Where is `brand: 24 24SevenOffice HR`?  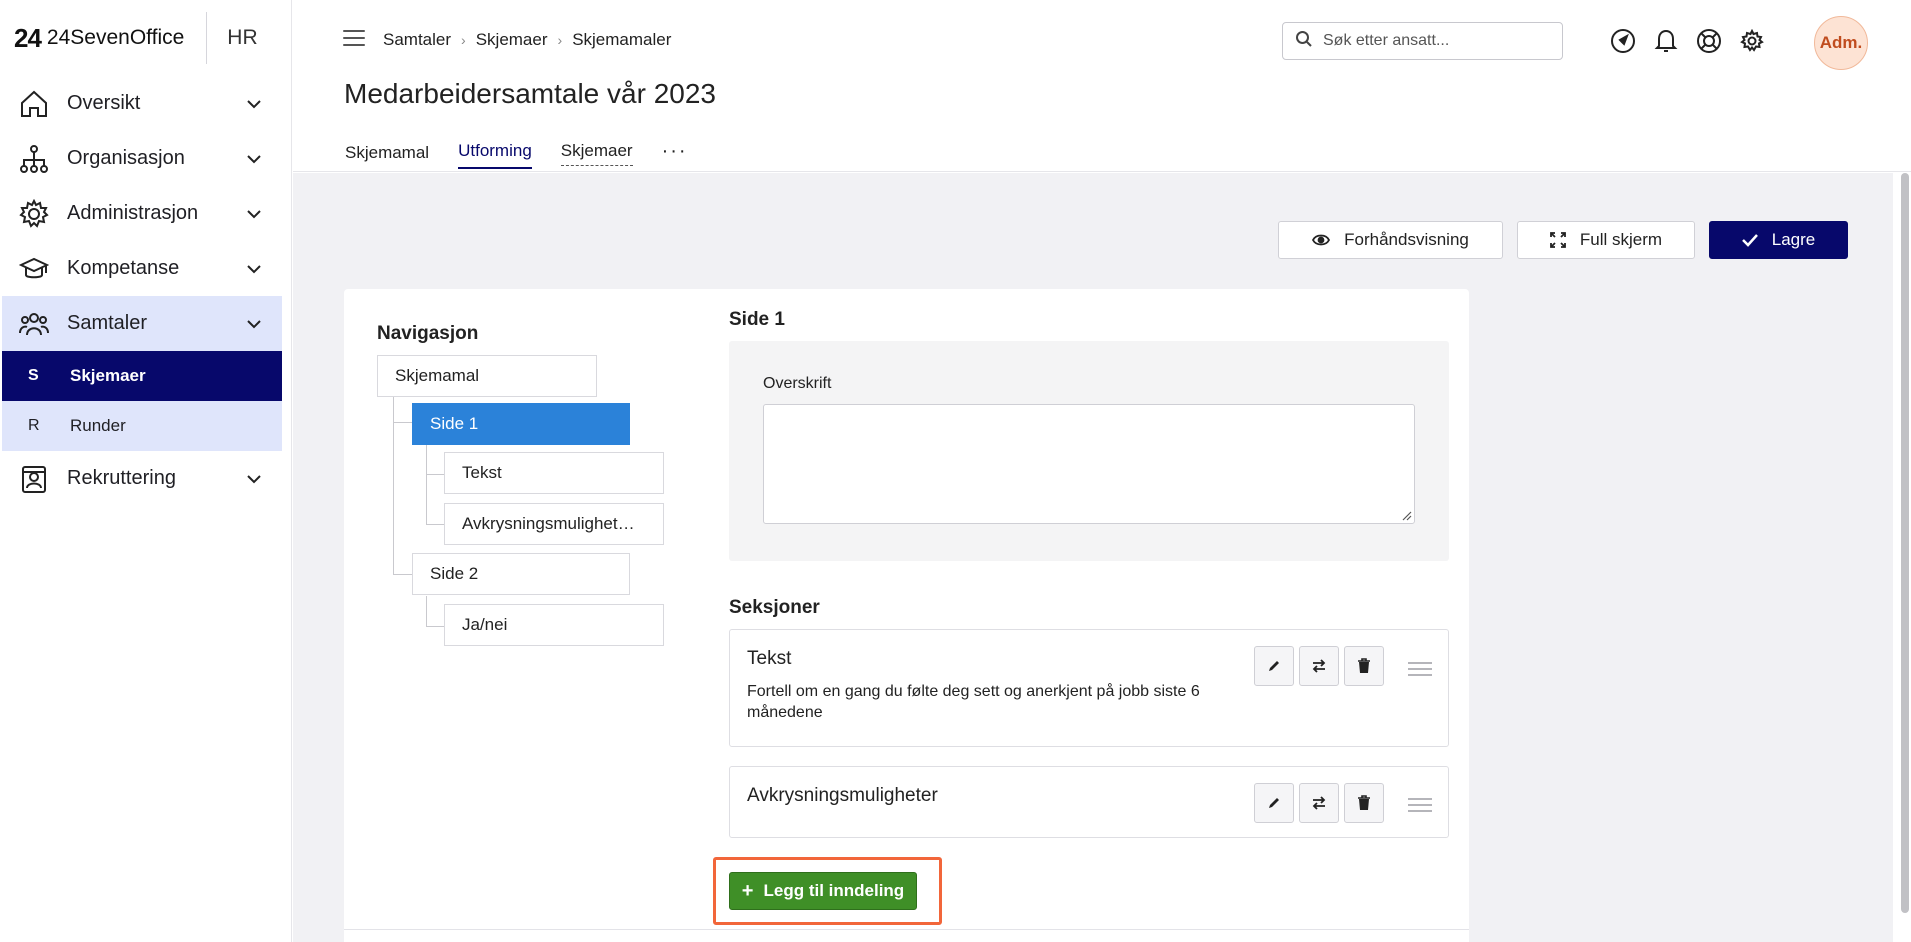 brand: 24 24SevenOffice HR is located at coordinates (136, 38).